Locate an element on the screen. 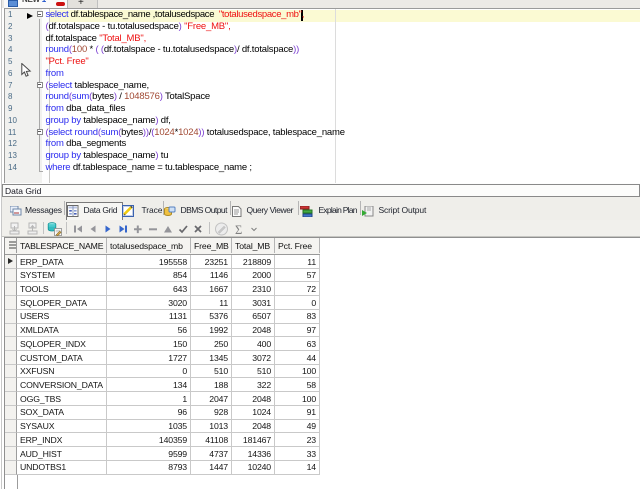  svg-text: Σ is located at coordinates (238, 229).